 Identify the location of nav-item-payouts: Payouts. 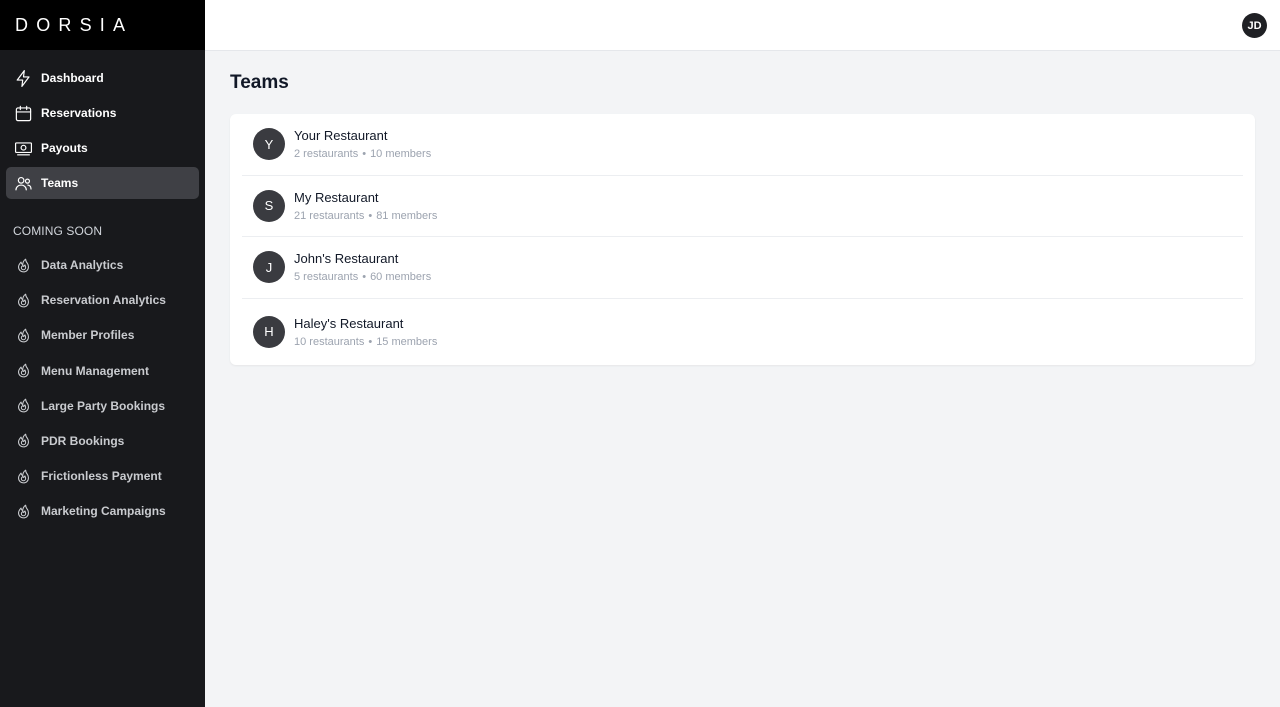
(102, 148).